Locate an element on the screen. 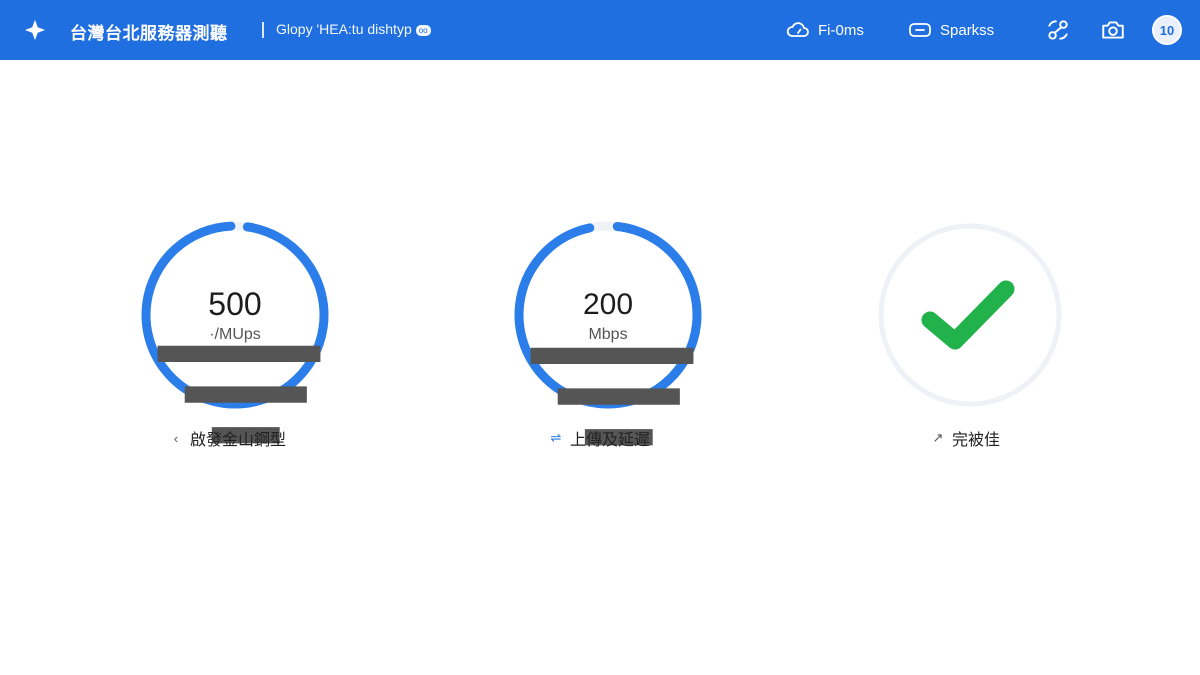  download-label: ‹ 啟發金山鋼型 is located at coordinates (228, 438).